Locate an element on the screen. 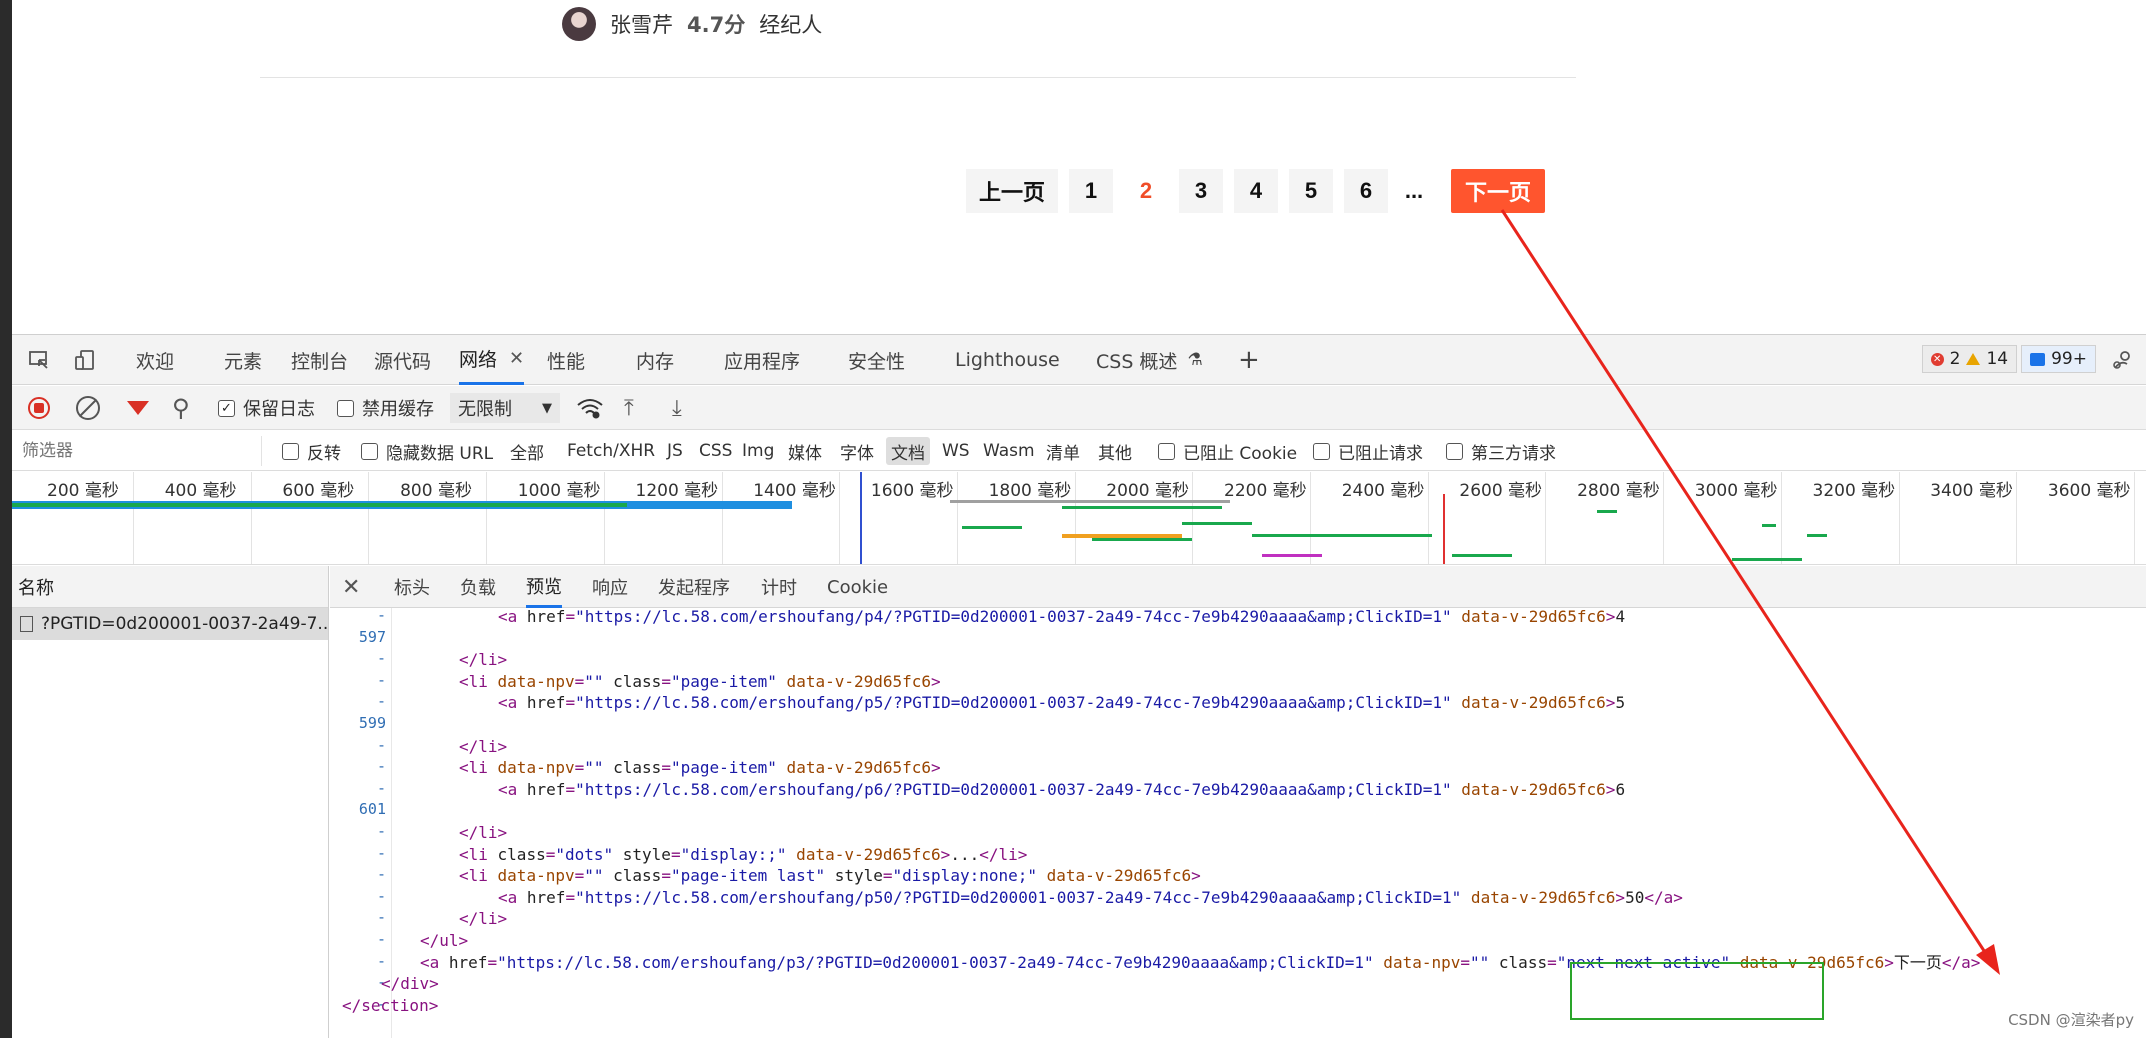 The width and height of the screenshot is (2146, 1038). third-party-checkbox: 第三方请求 is located at coordinates (1501, 451).